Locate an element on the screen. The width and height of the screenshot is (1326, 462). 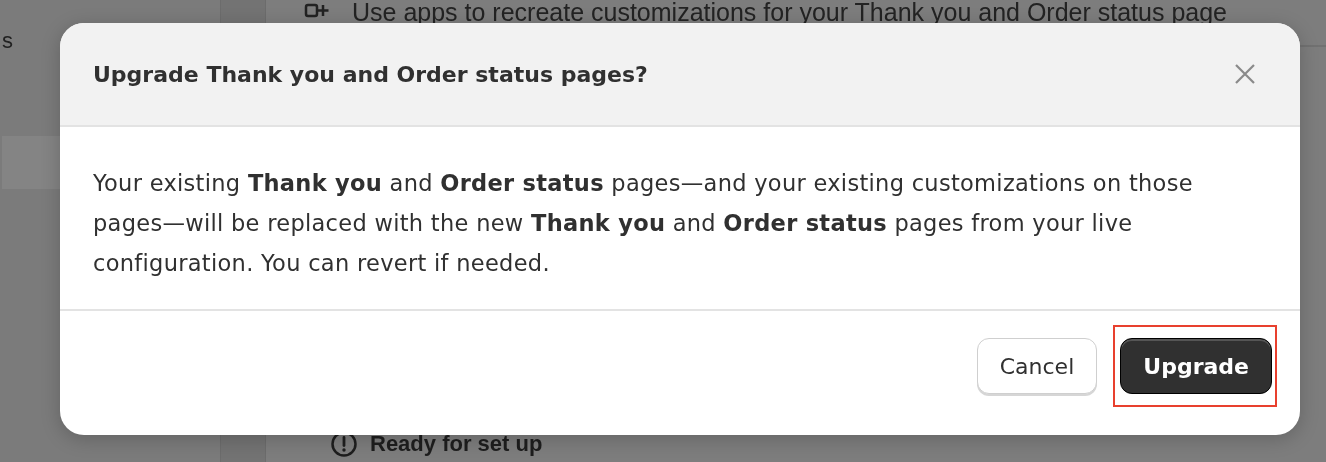
dialog-title: Upgrade Thank you and Order status pages? is located at coordinates (370, 74).